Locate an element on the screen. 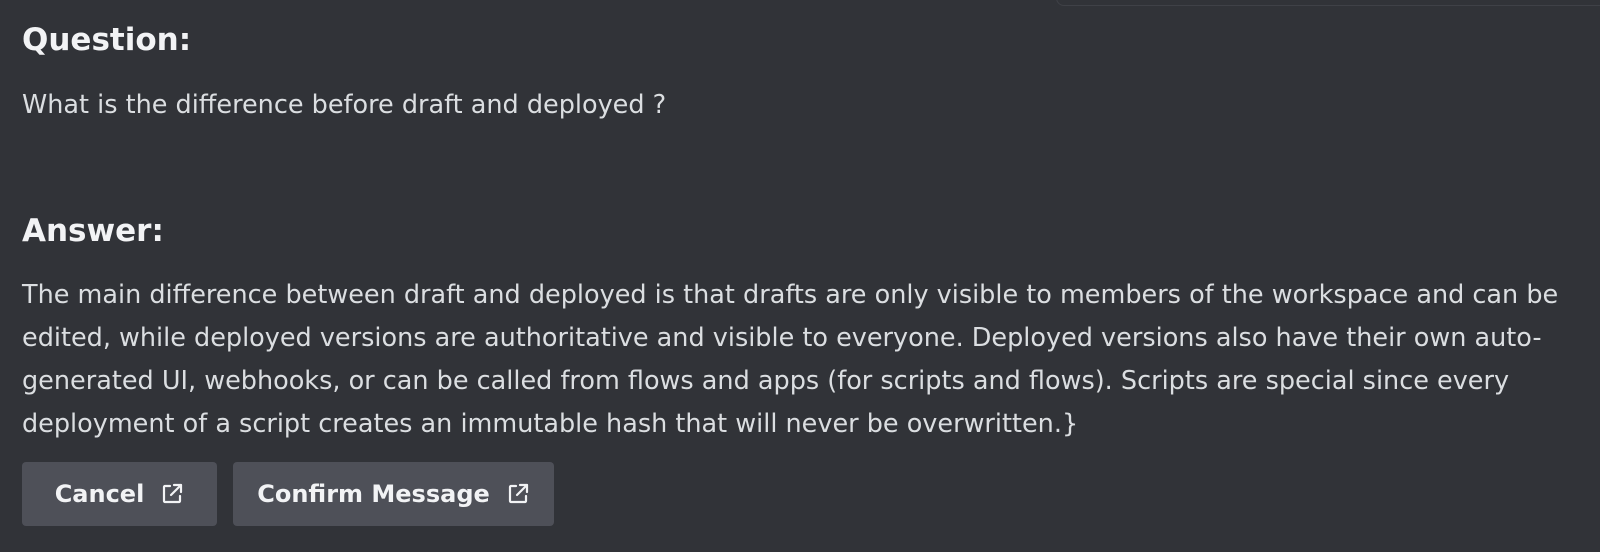 The height and width of the screenshot is (552, 1600). confirm-message-button-label: Confirm Message is located at coordinates (373, 494).